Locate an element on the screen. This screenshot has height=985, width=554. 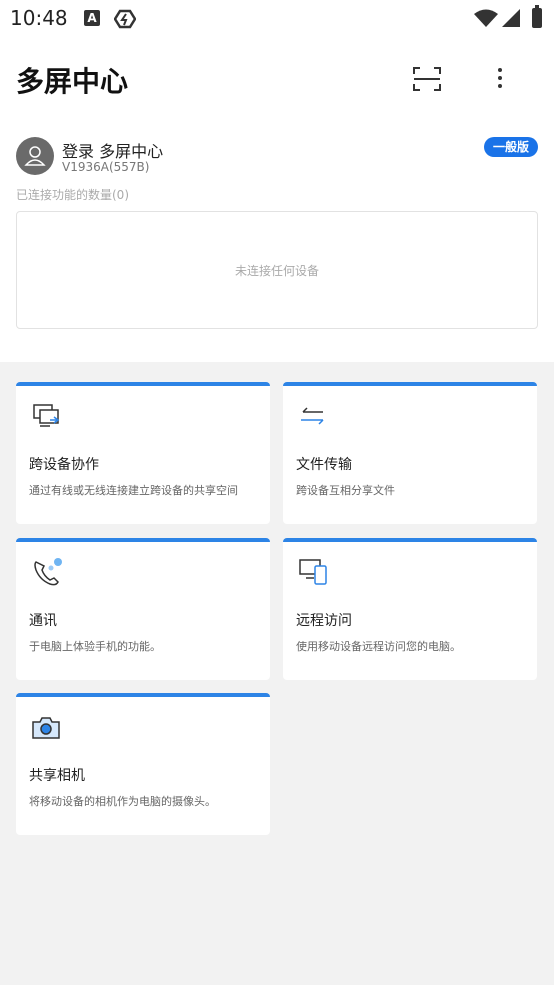
login-link: 登录 多屏中心 is located at coordinates (112, 150).